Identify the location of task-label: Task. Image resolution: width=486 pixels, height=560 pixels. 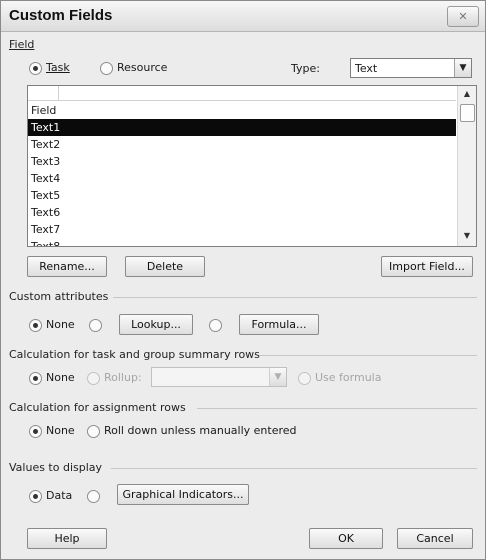
(58, 67).